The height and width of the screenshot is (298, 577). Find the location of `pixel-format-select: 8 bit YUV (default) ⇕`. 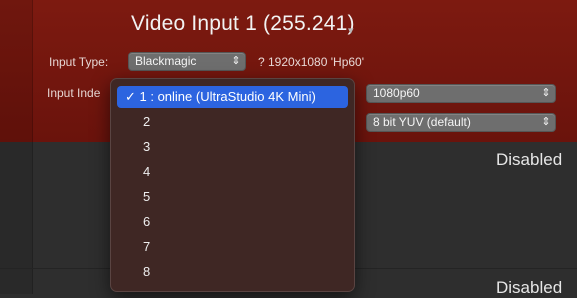

pixel-format-select: 8 bit YUV (default) ⇕ is located at coordinates (461, 122).